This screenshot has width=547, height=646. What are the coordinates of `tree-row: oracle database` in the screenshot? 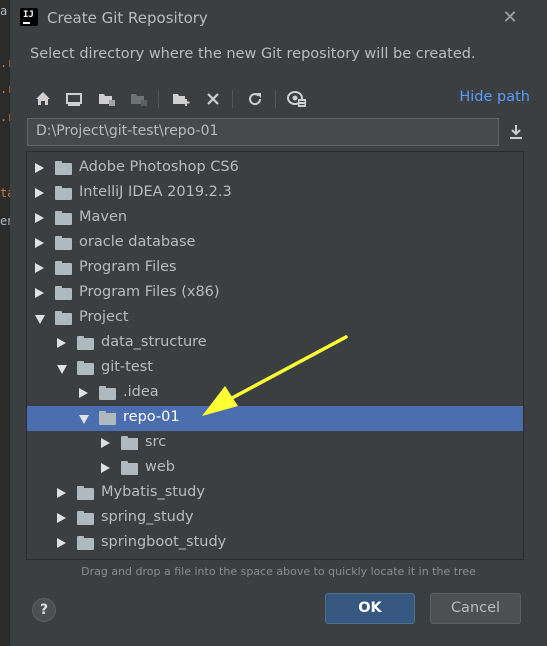 It's located at (275, 243).